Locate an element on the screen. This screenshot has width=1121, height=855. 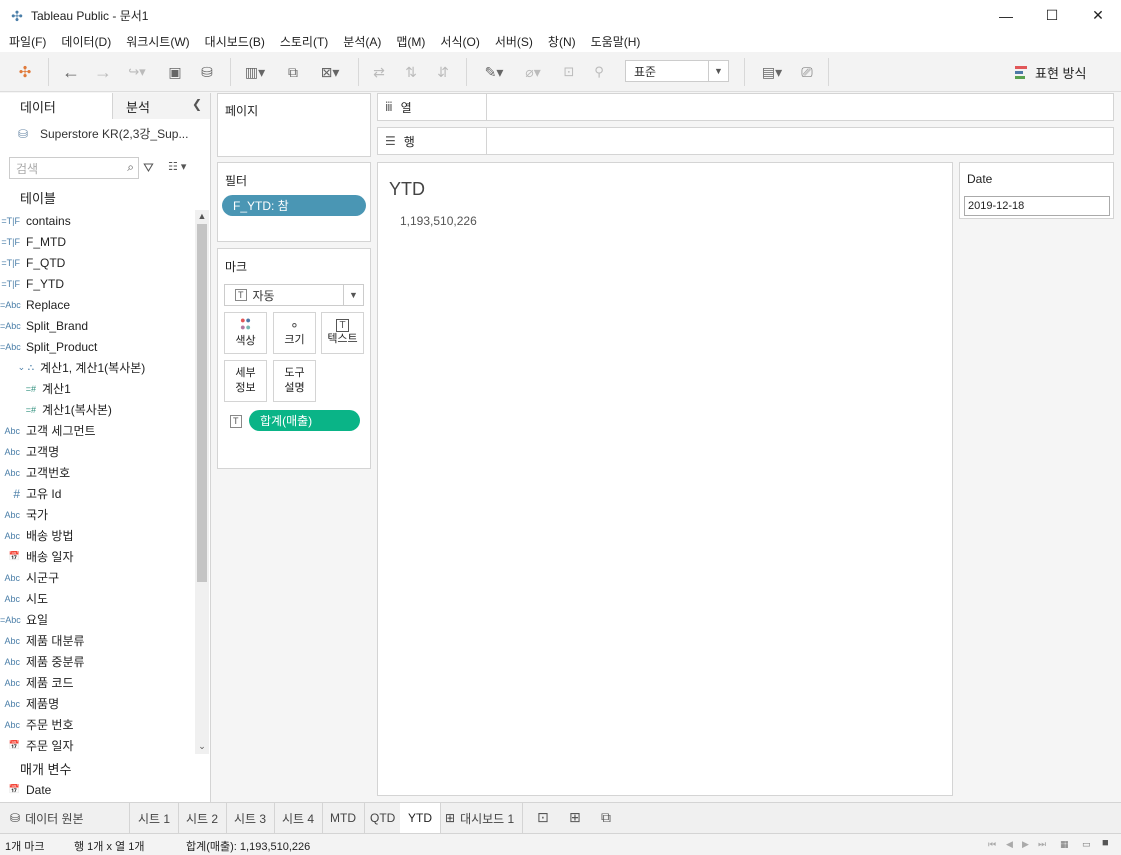
swap-rows-columns-icon: ⇄ is located at coordinates (379, 72).